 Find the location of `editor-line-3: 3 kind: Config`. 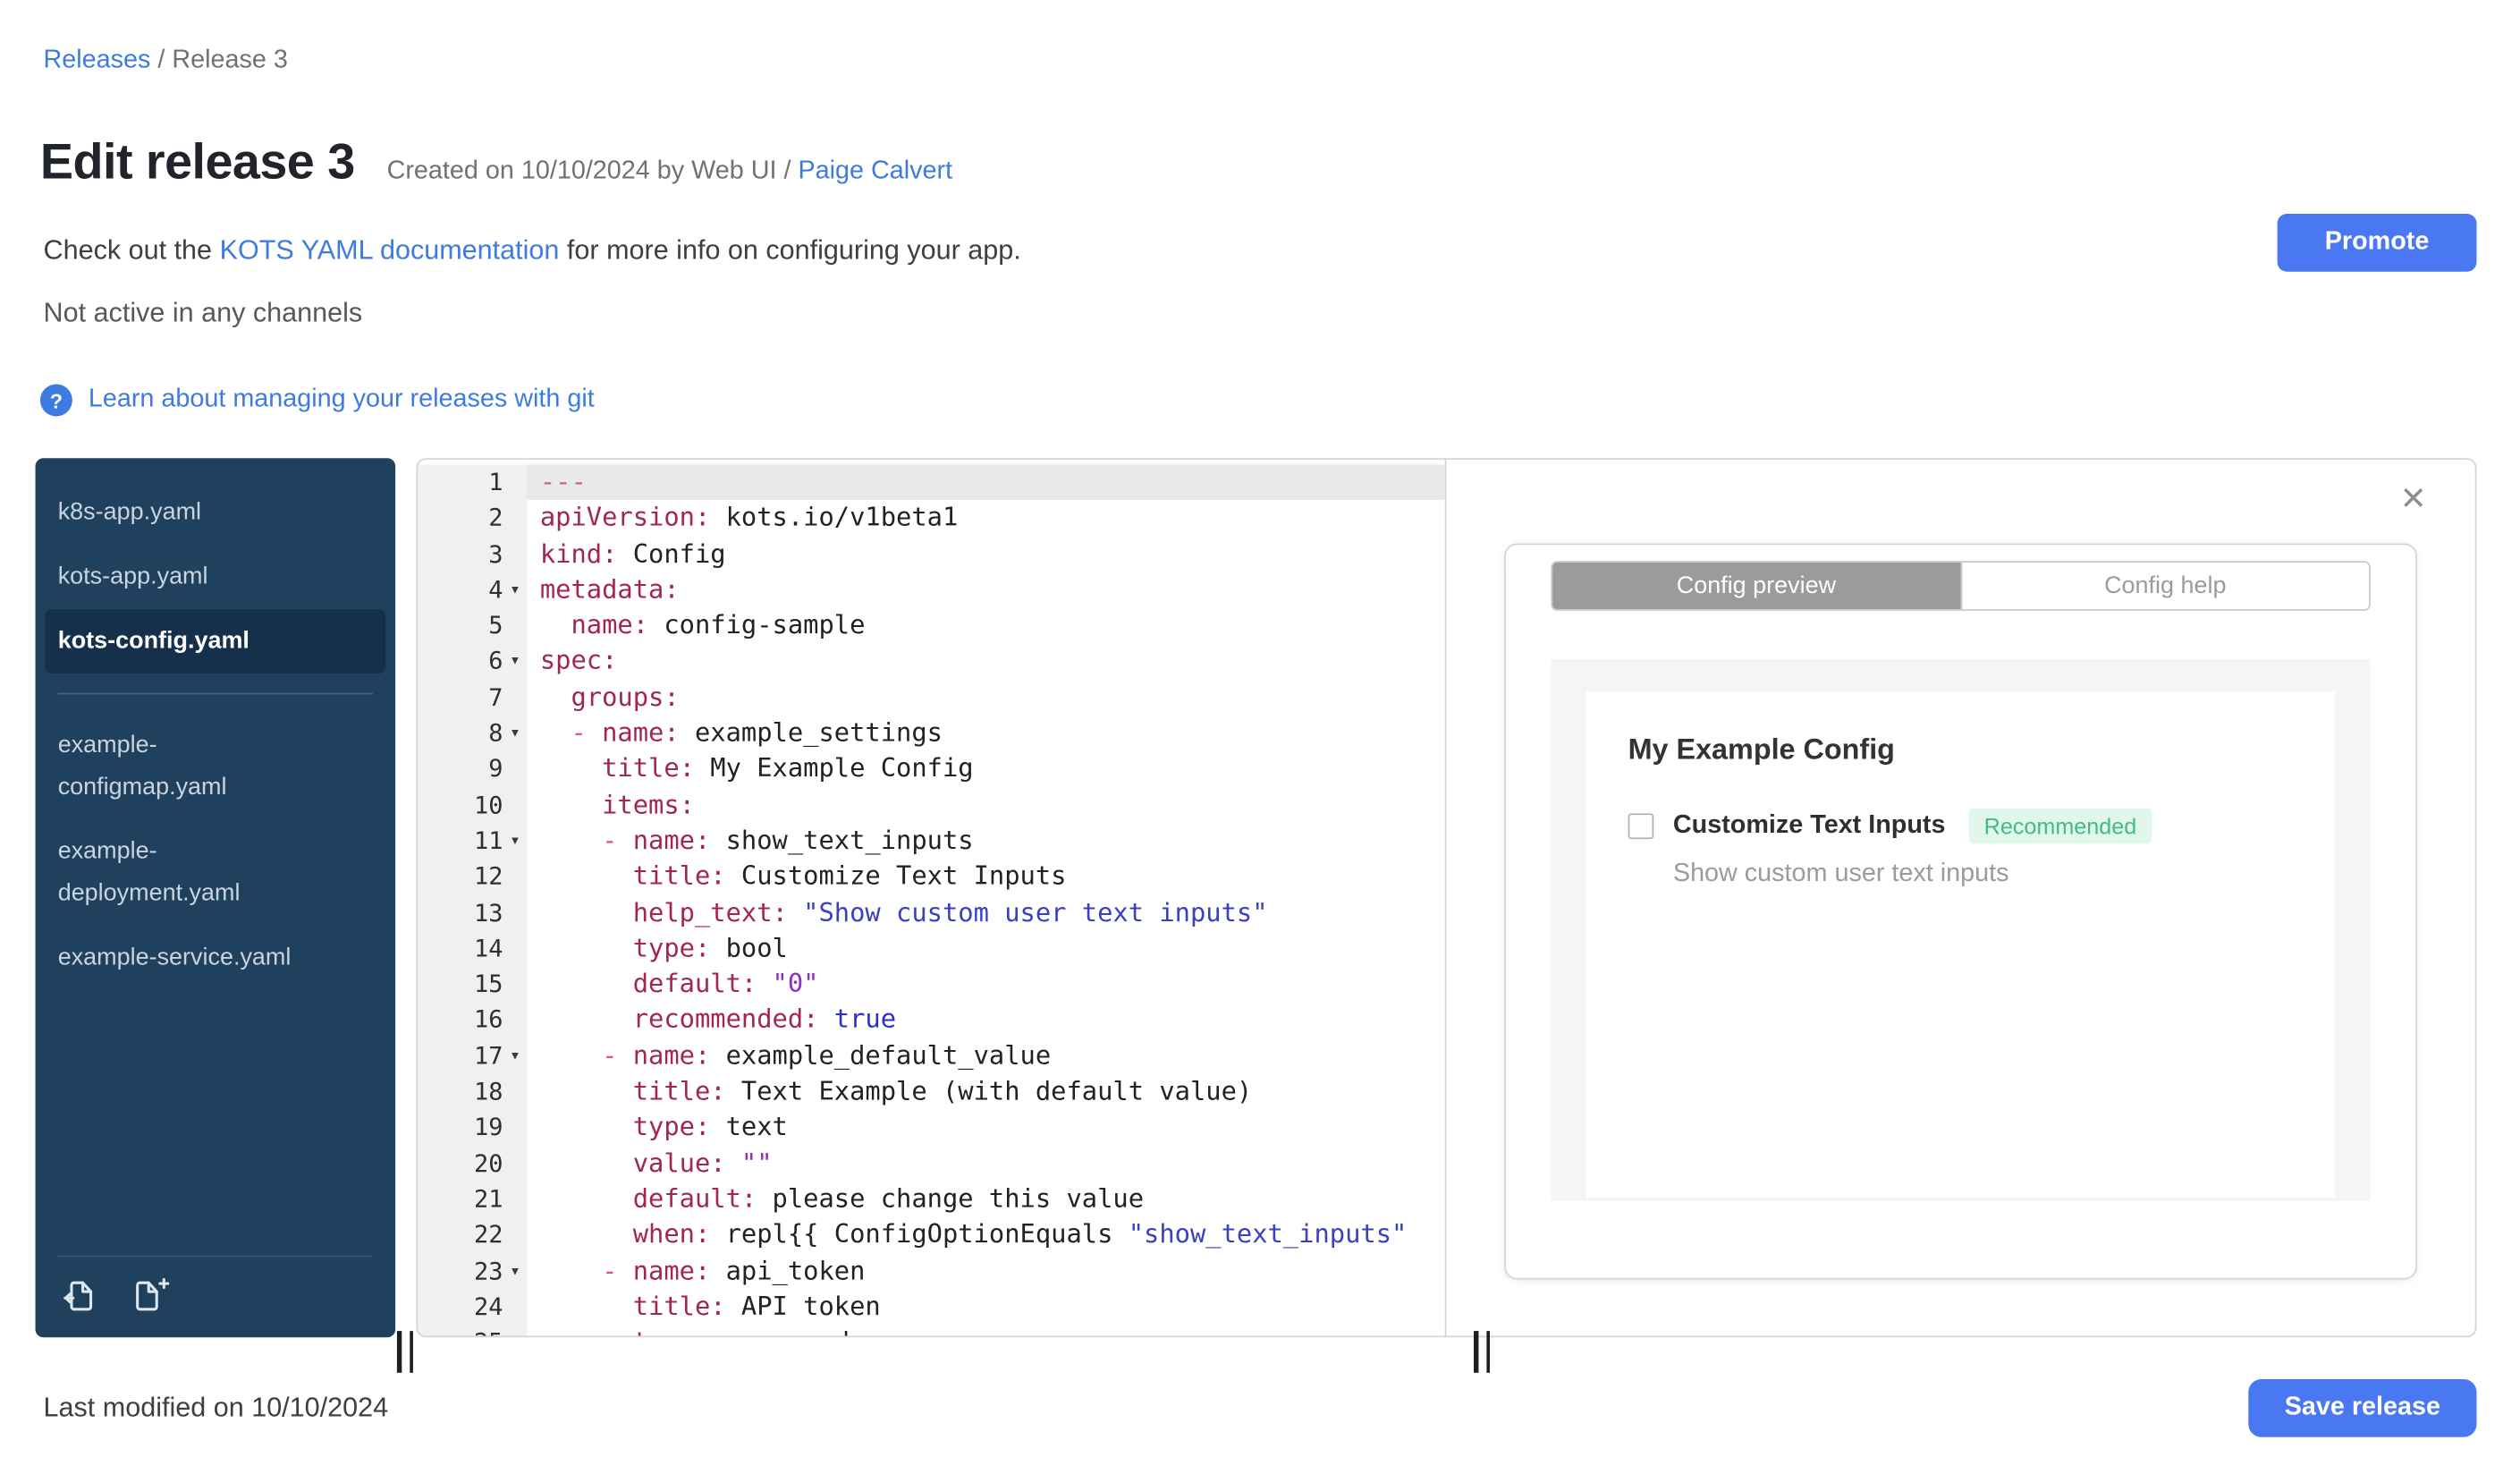

editor-line-3: 3 kind: Config is located at coordinates (931, 554).